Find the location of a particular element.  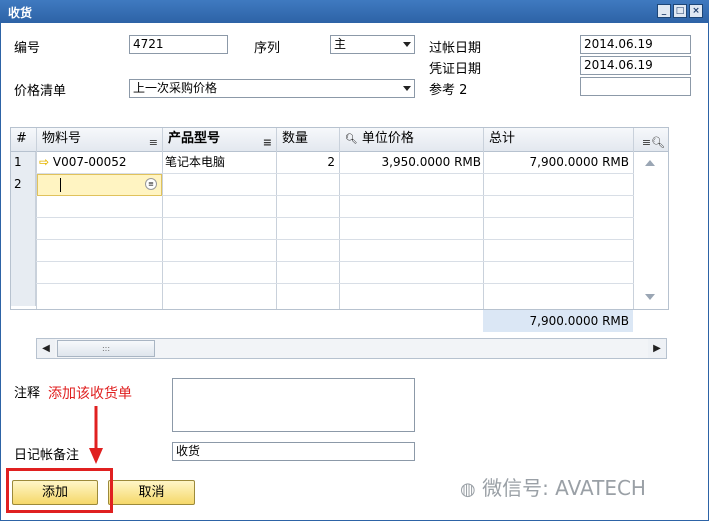

col-header-model: 产品型号 ≡ is located at coordinates (220, 140).